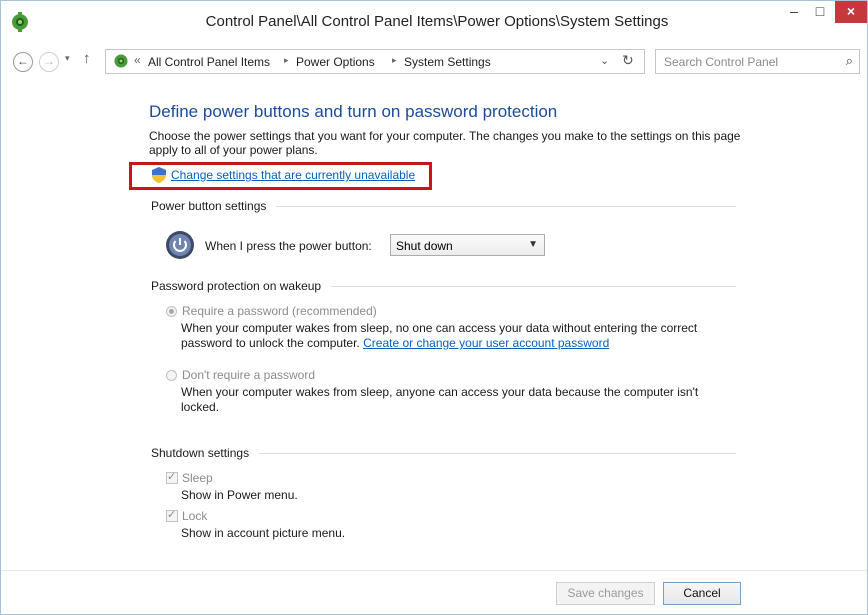 This screenshot has height=615, width=868. I want to click on search-placeholder: Search Control Panel, so click(721, 62).